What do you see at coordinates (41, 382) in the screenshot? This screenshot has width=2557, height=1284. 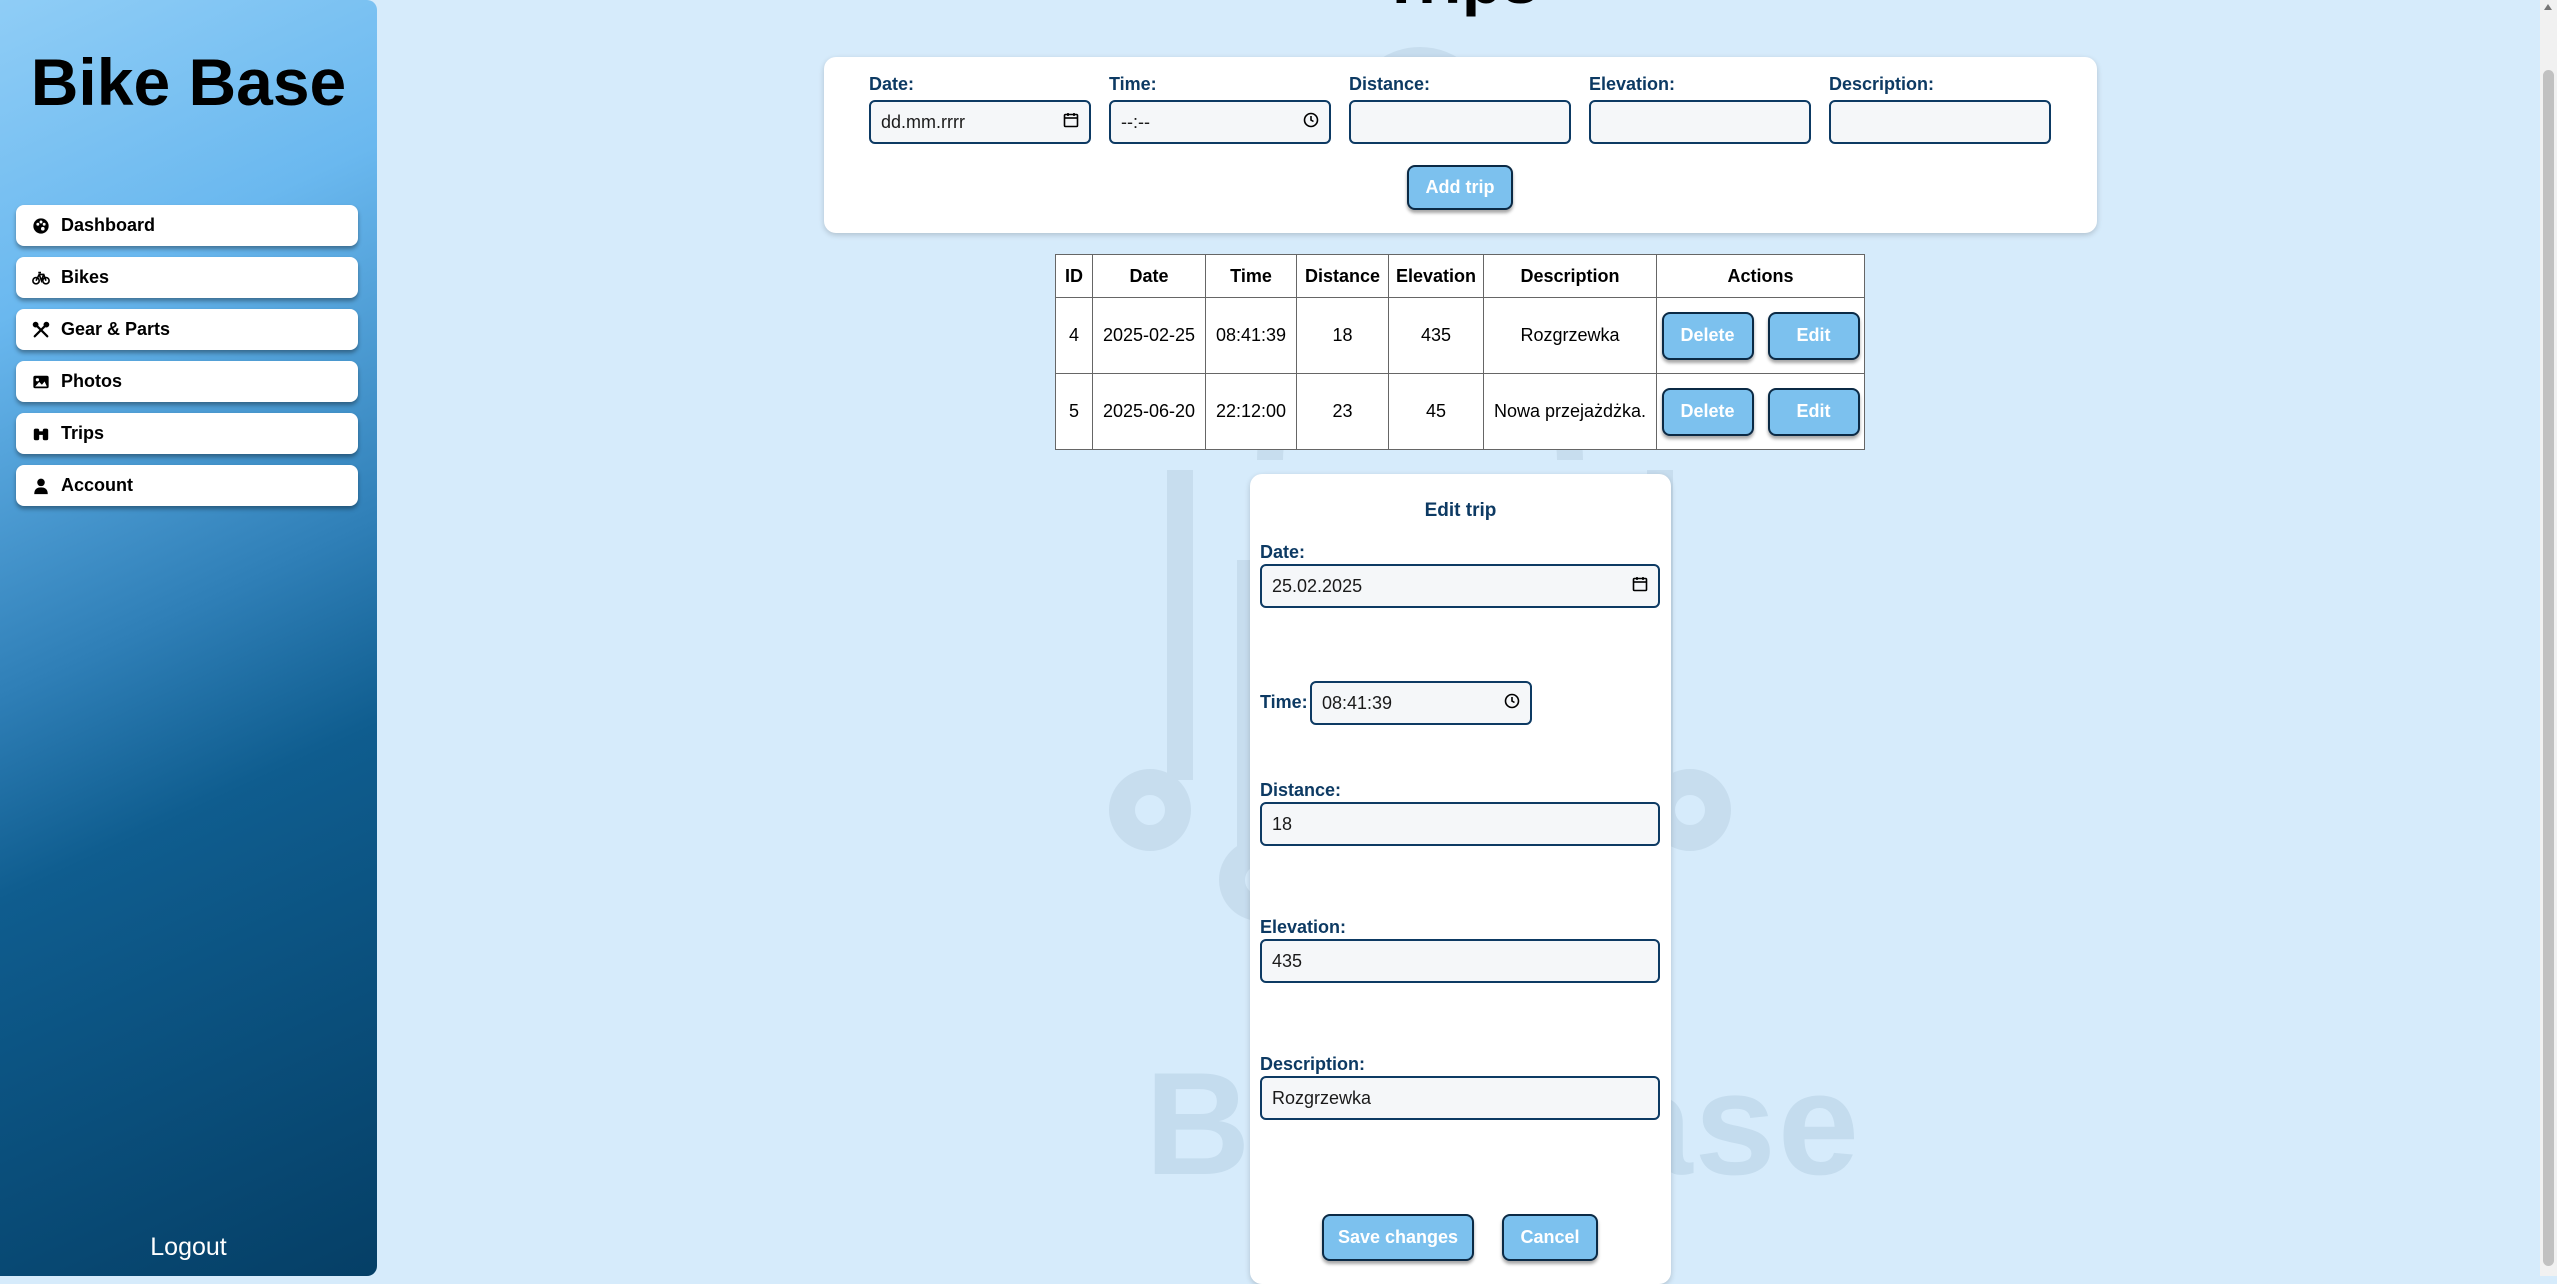 I see `image-icon` at bounding box center [41, 382].